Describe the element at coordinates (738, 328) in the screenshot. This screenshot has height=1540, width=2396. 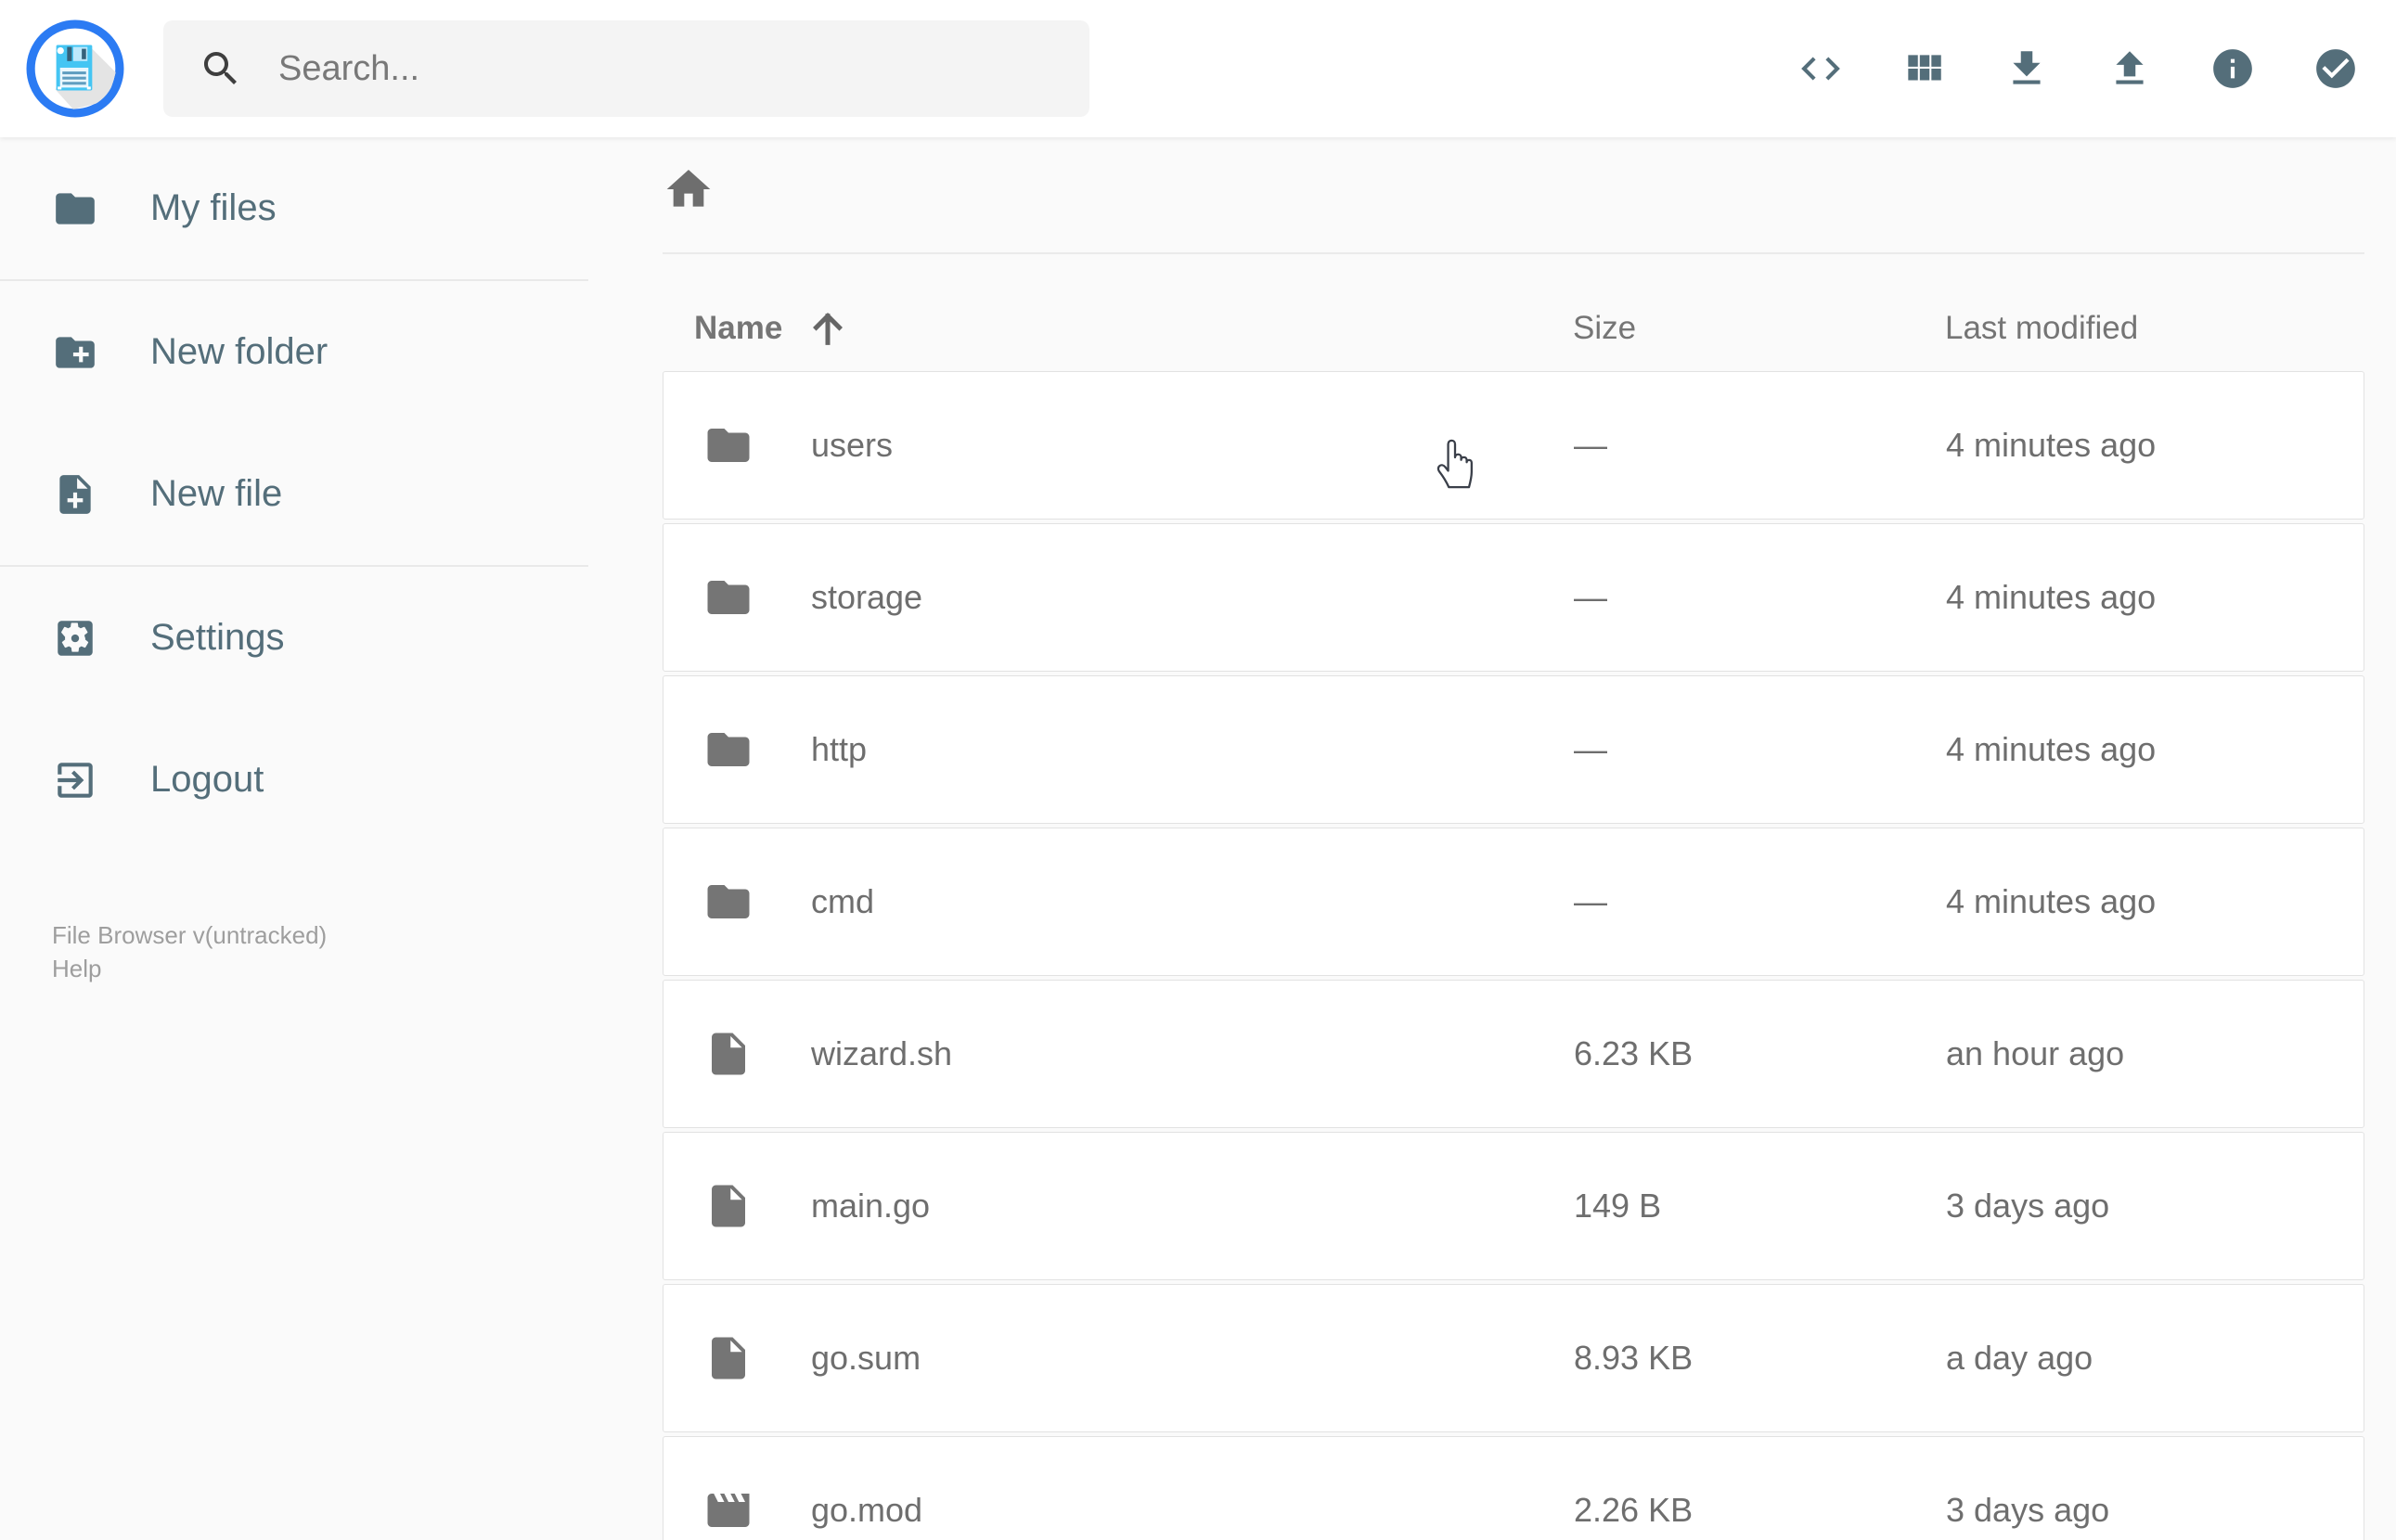
I see `name-column-label: Name` at that location.